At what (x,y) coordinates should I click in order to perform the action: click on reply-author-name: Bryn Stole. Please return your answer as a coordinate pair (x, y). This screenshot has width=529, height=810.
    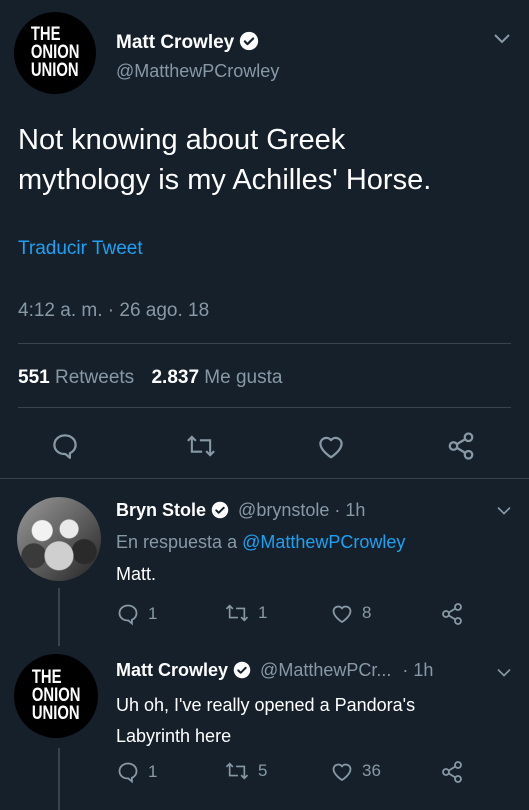
    Looking at the image, I should click on (161, 510).